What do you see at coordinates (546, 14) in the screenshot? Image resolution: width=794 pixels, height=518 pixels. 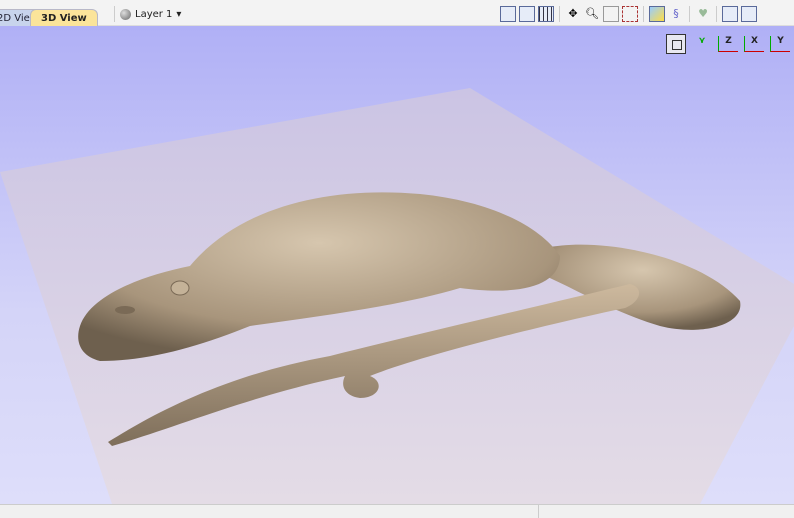 I see `grid-icon` at bounding box center [546, 14].